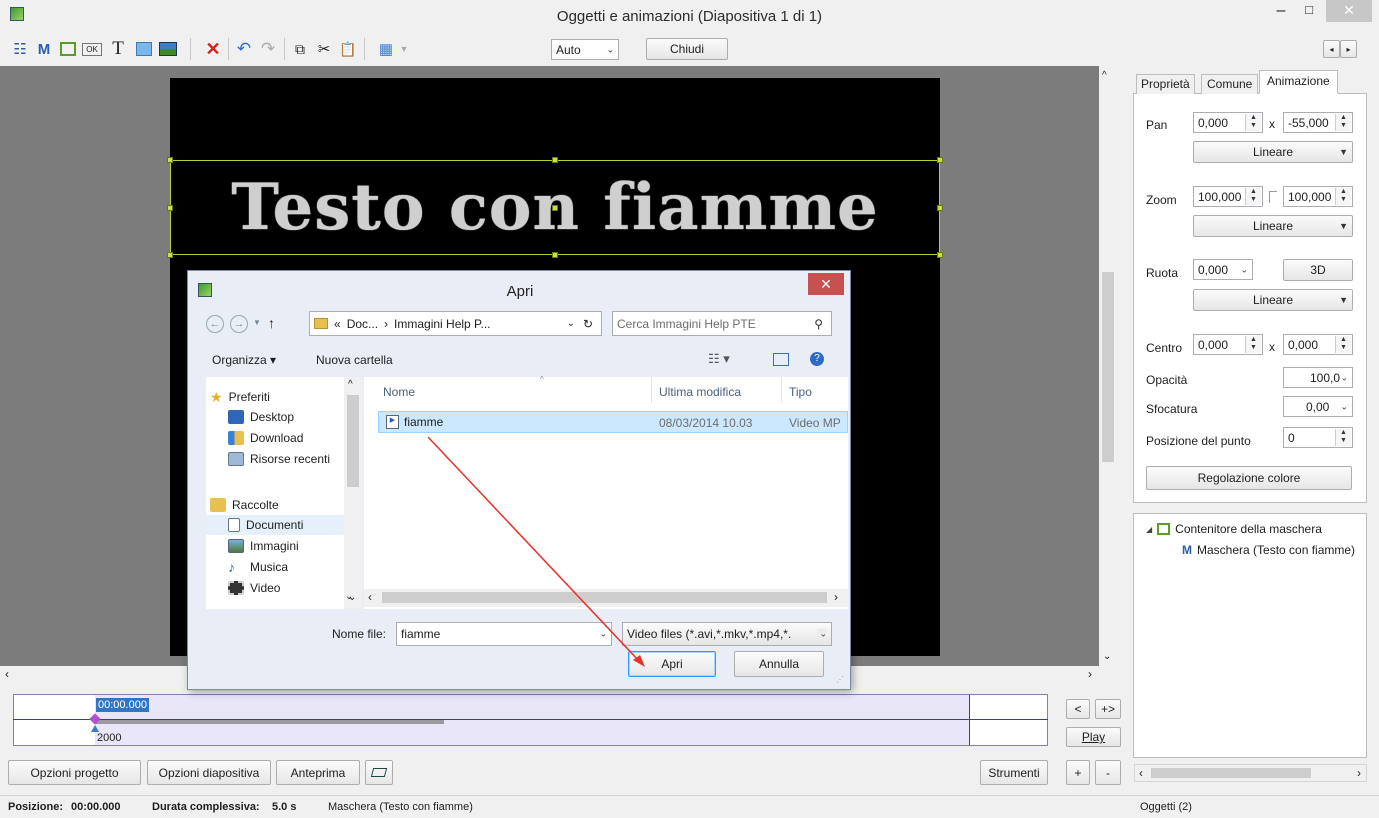  I want to click on tab-animation: Animazione, so click(1298, 82).